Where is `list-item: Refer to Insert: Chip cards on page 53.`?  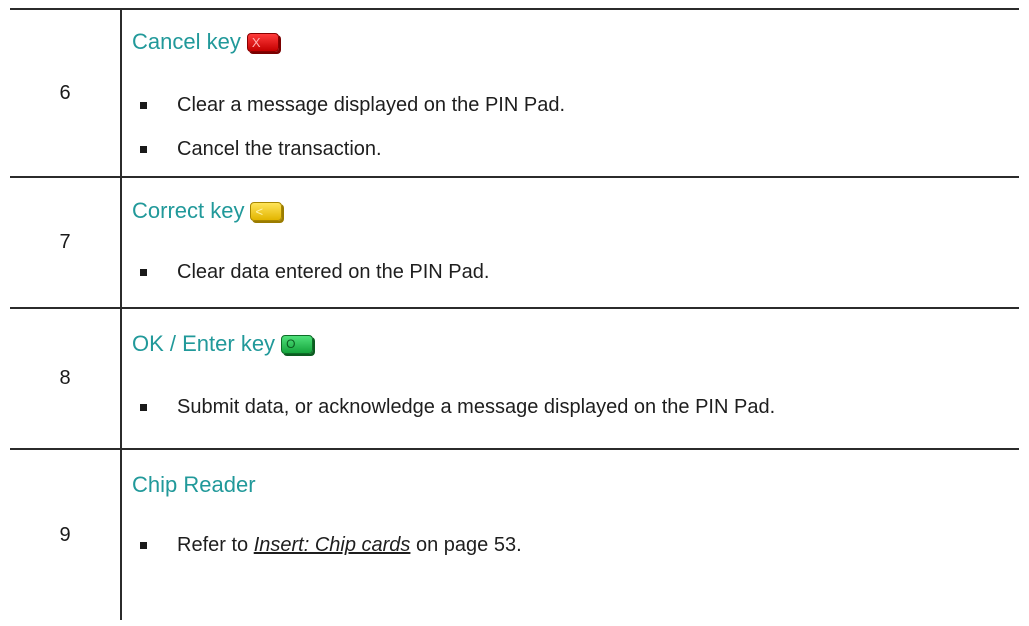
list-item: Refer to Insert: Chip cards on page 53. is located at coordinates (327, 545).